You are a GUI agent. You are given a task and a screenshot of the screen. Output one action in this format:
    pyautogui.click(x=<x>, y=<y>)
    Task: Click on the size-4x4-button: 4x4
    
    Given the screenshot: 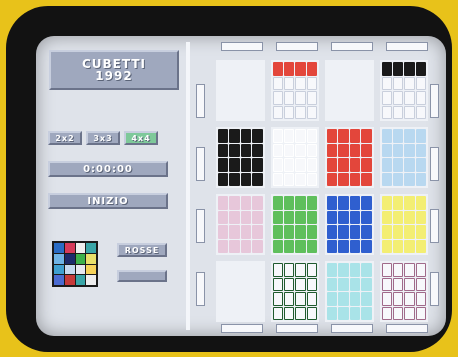 What is the action you would take?
    pyautogui.click(x=141, y=138)
    